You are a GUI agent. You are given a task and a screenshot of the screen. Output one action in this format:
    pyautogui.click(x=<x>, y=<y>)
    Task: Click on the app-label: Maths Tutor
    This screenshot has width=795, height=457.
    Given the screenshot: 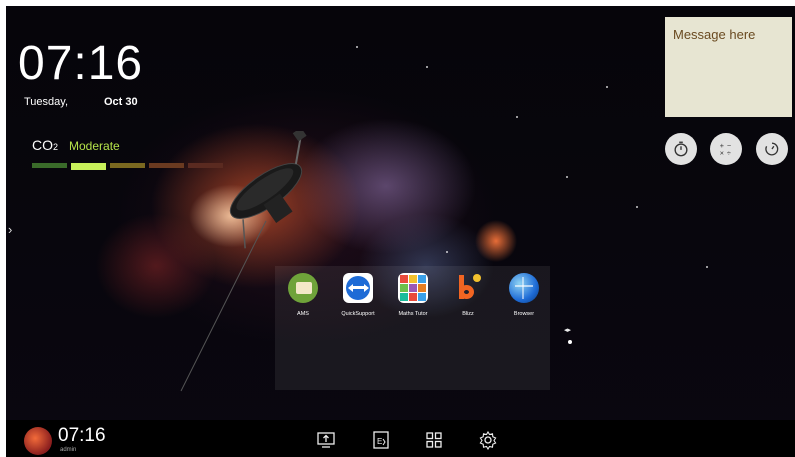 What is the action you would take?
    pyautogui.click(x=413, y=314)
    